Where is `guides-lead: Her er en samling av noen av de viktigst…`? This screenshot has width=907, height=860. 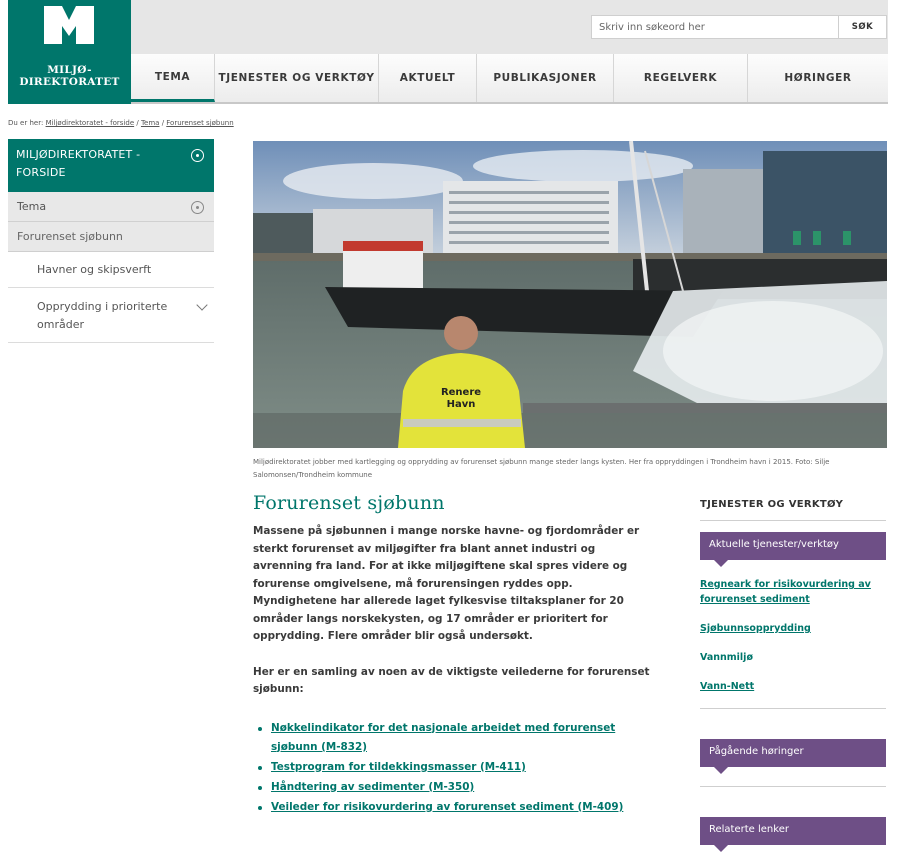
guides-lead: Her er en samling av noen av de viktigst… is located at coordinates (451, 680).